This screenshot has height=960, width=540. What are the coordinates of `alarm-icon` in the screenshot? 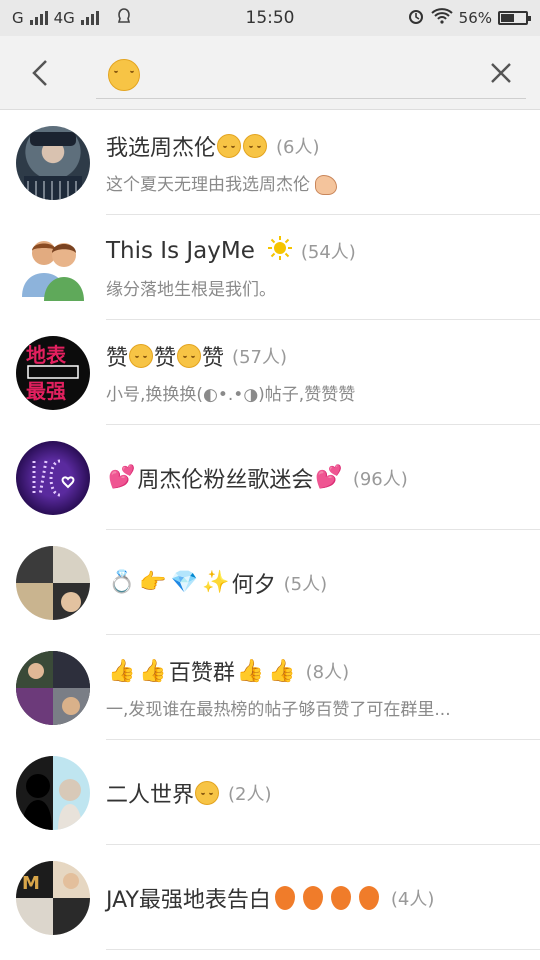 It's located at (416, 18).